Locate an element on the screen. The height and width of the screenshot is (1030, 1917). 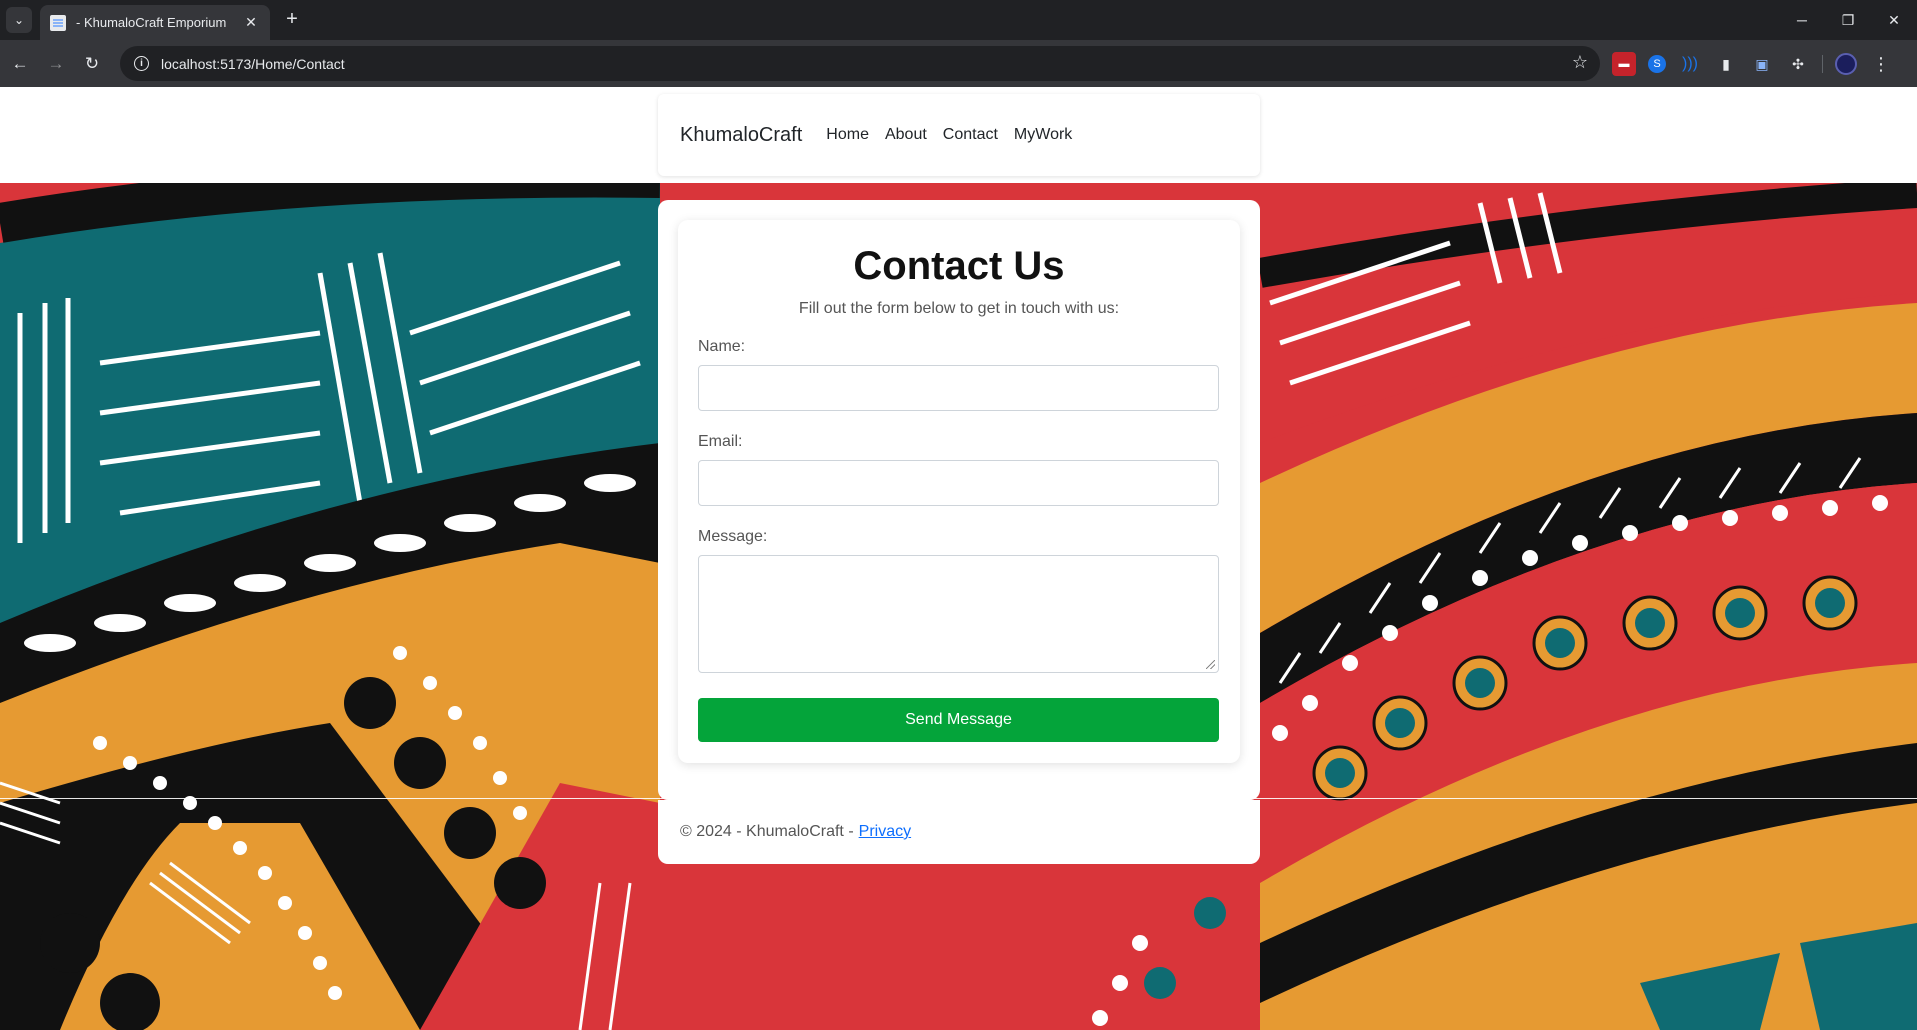
more-menu-icon: ⋮ is located at coordinates (1881, 64).